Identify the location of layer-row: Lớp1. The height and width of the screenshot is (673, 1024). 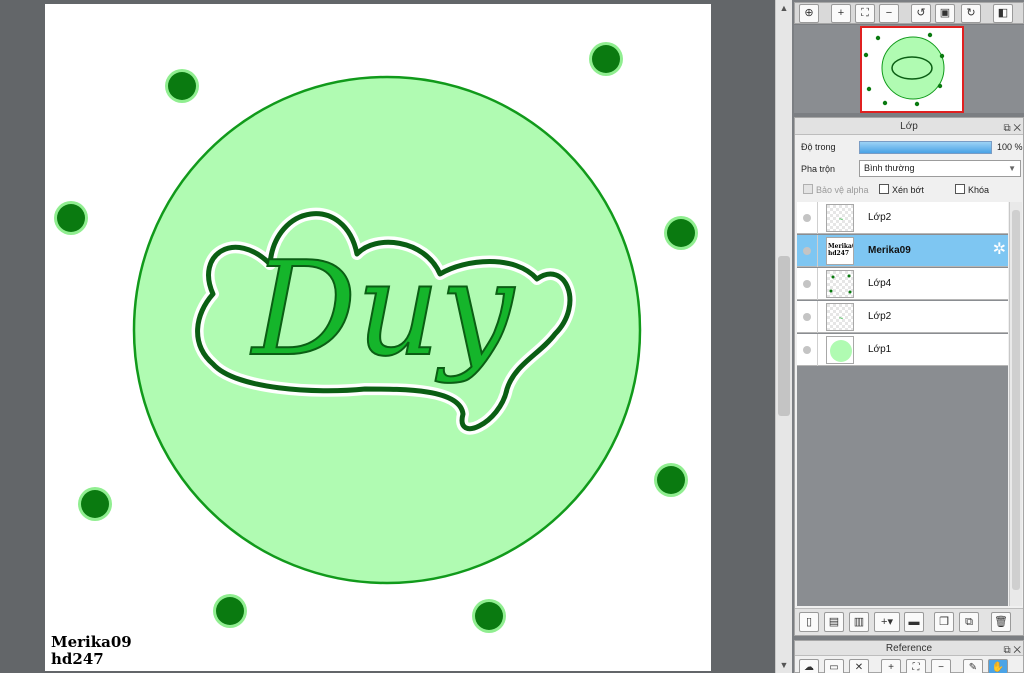
(902, 350).